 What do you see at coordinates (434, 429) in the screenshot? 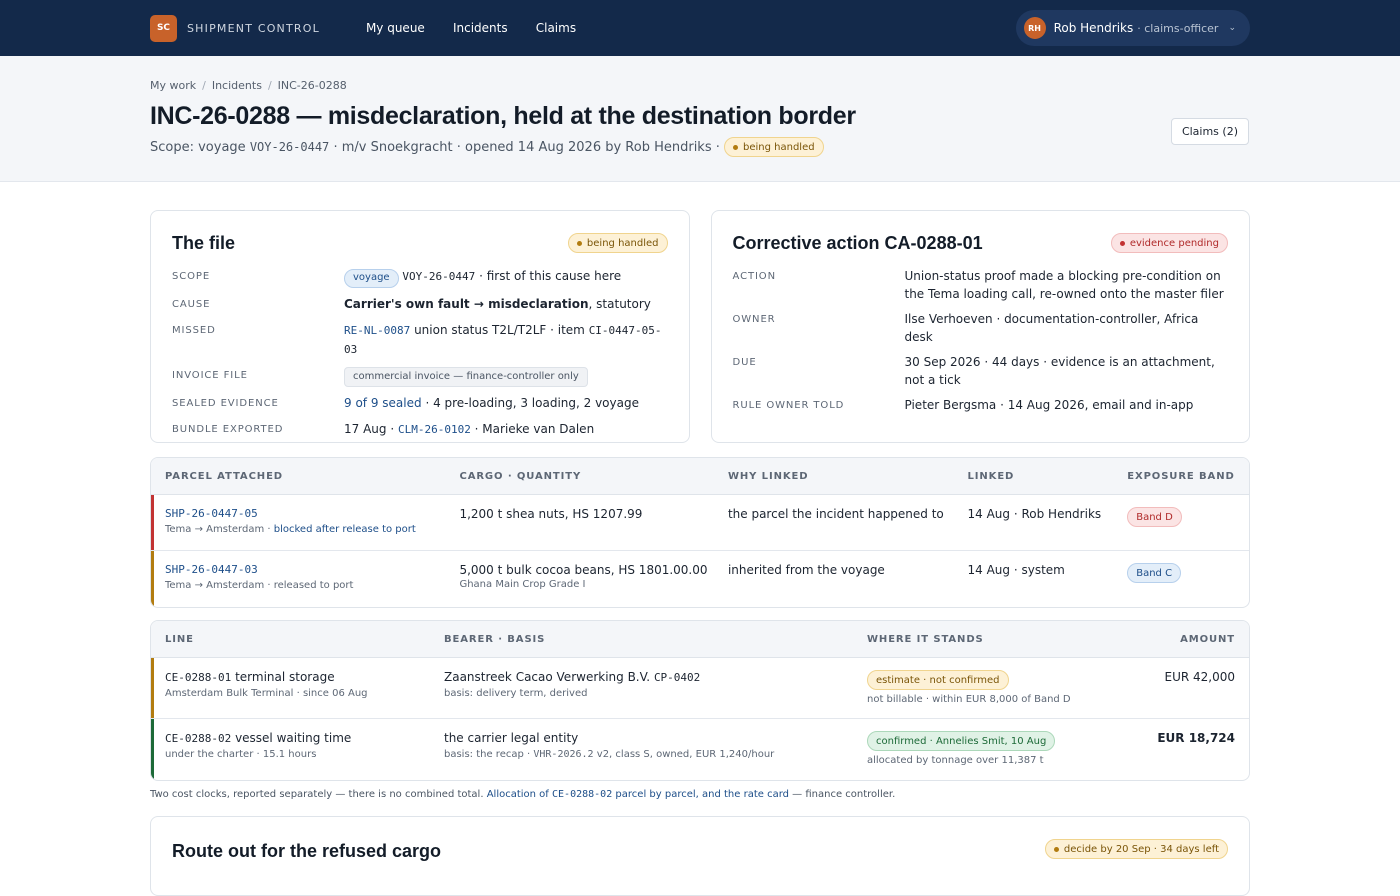
I see `bundle-claim-link: CLM-26-0102` at bounding box center [434, 429].